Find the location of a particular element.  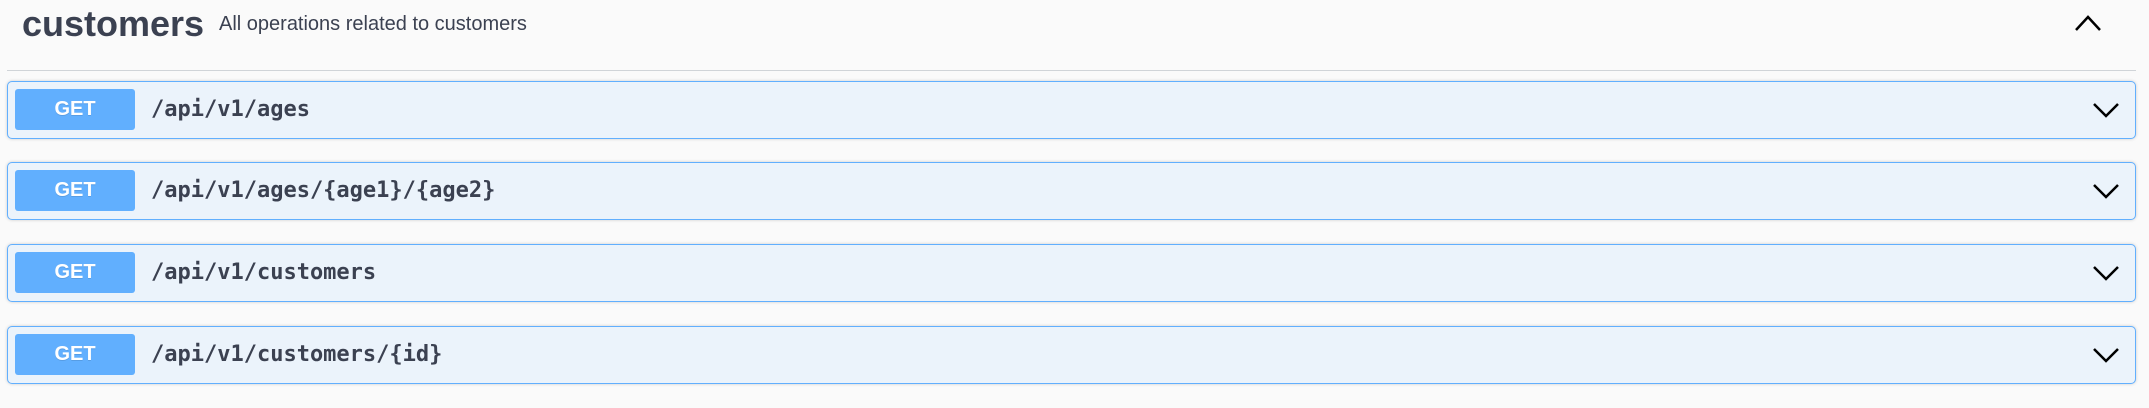

operation-get-ages-range: GET /api/v1/ages/{age1}/{age2} is located at coordinates (1071, 191).